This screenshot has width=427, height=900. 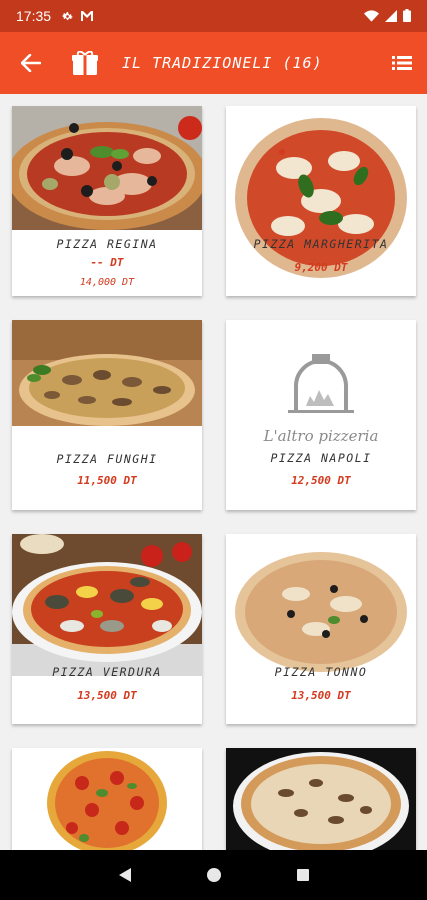 What do you see at coordinates (85, 63) in the screenshot?
I see `box-icon` at bounding box center [85, 63].